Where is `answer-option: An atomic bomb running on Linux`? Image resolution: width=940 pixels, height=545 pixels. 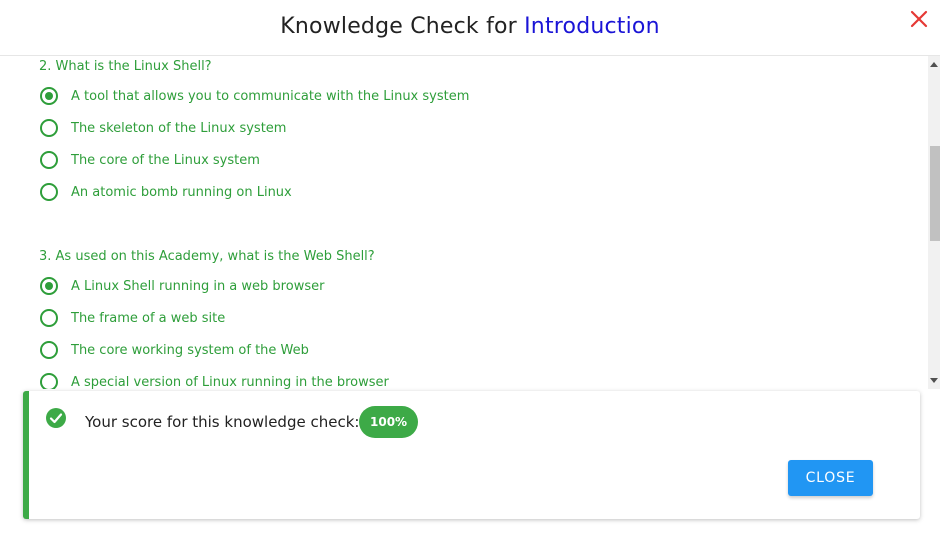
answer-option: An atomic bomb running on Linux is located at coordinates (166, 192).